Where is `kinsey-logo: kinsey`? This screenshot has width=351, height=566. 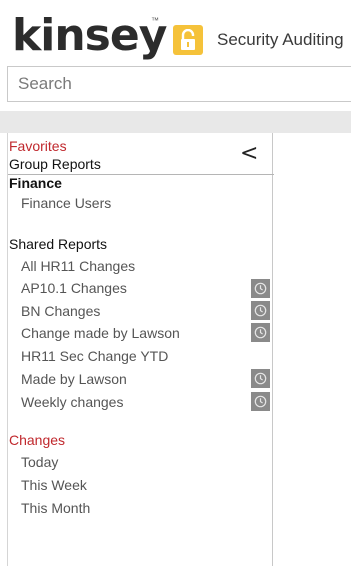
kinsey-logo: kinsey is located at coordinates (89, 35).